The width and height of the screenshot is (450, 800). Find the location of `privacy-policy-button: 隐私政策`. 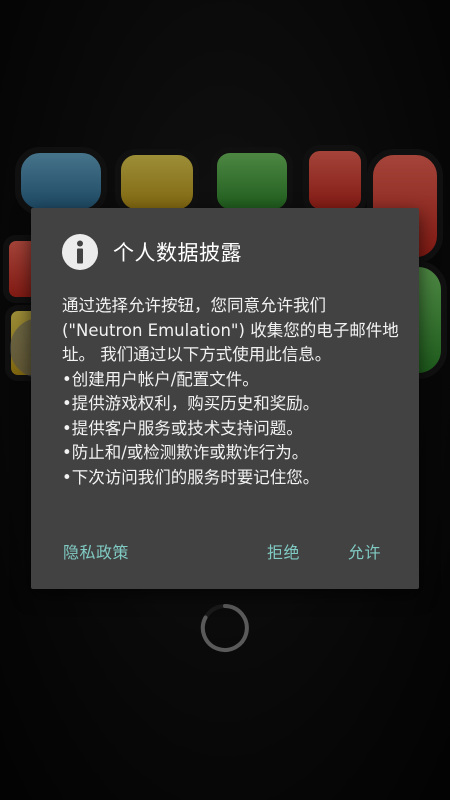

privacy-policy-button: 隐私政策 is located at coordinates (96, 551).